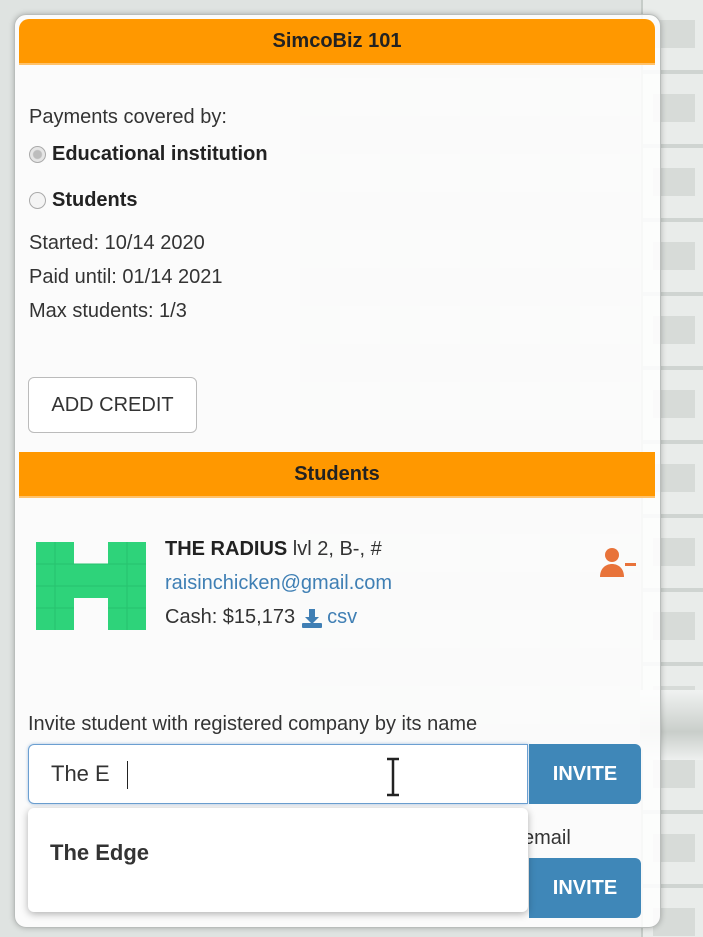 Image resolution: width=703 pixels, height=937 pixels. Describe the element at coordinates (95, 200) in the screenshot. I see `radio-label-students: Students` at that location.